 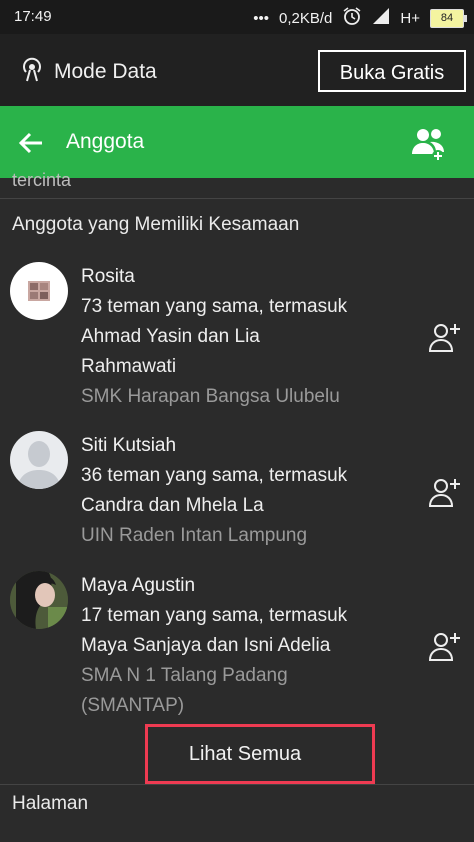 What do you see at coordinates (206, 645) in the screenshot?
I see `mutual-friends-line: Maya Sanjaya dan Isni Adelia` at bounding box center [206, 645].